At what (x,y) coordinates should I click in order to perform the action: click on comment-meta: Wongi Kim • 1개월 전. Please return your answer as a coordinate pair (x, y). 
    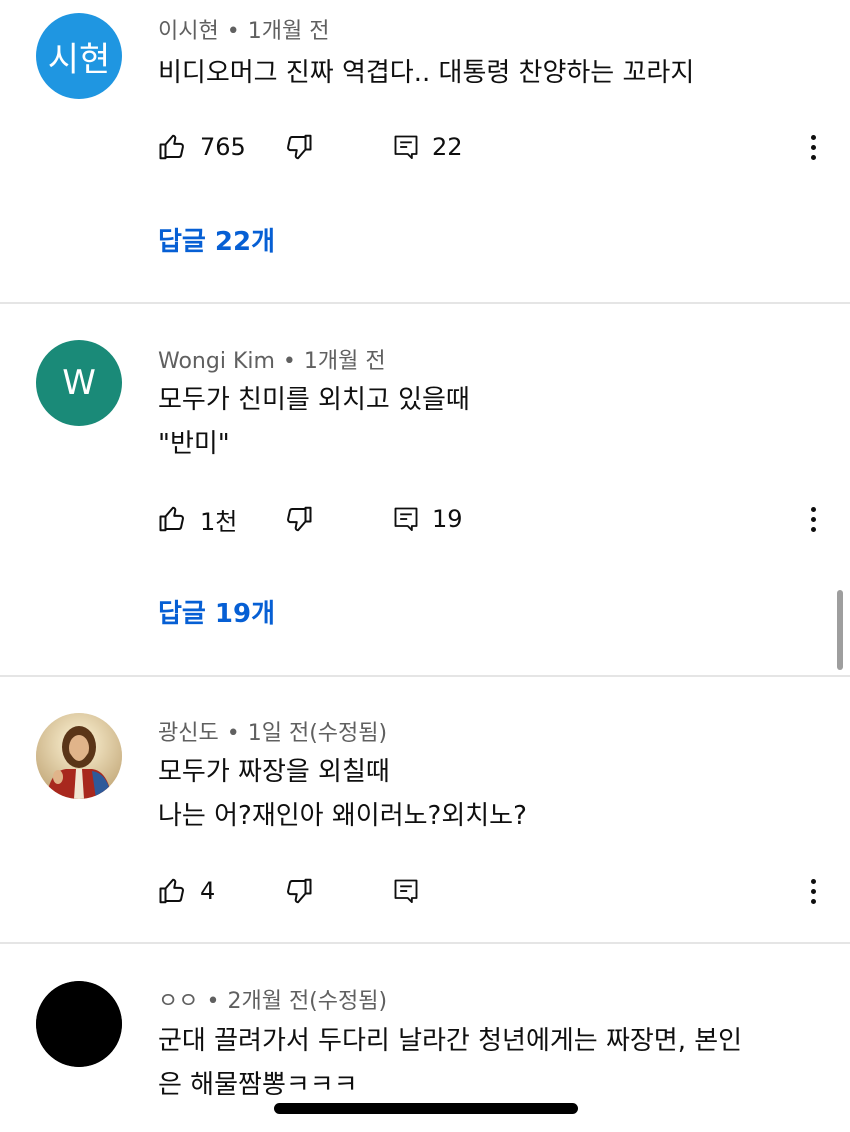
    Looking at the image, I should click on (272, 359).